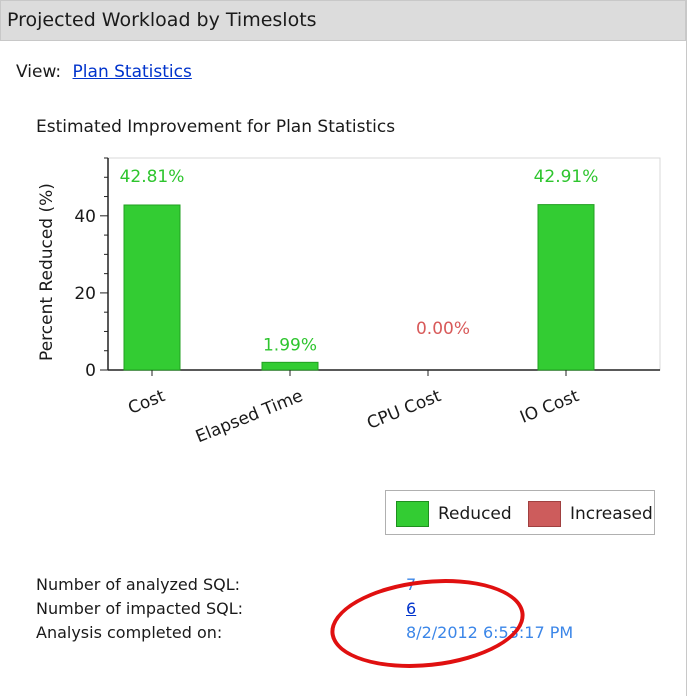 The height and width of the screenshot is (696, 688). I want to click on y-tick-label: 20, so click(85, 294).